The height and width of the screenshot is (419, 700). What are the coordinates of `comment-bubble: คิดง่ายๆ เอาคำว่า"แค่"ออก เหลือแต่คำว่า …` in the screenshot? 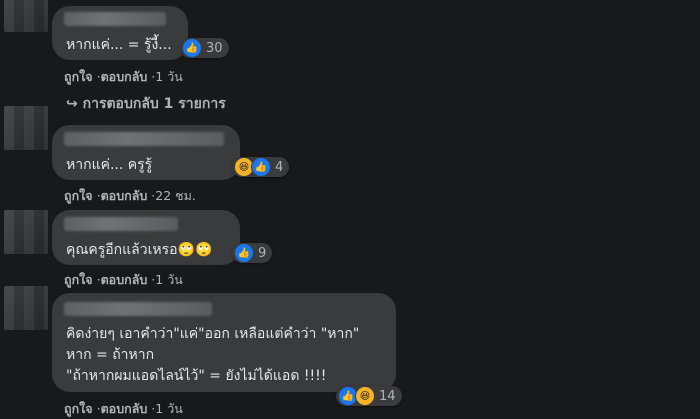 It's located at (224, 342).